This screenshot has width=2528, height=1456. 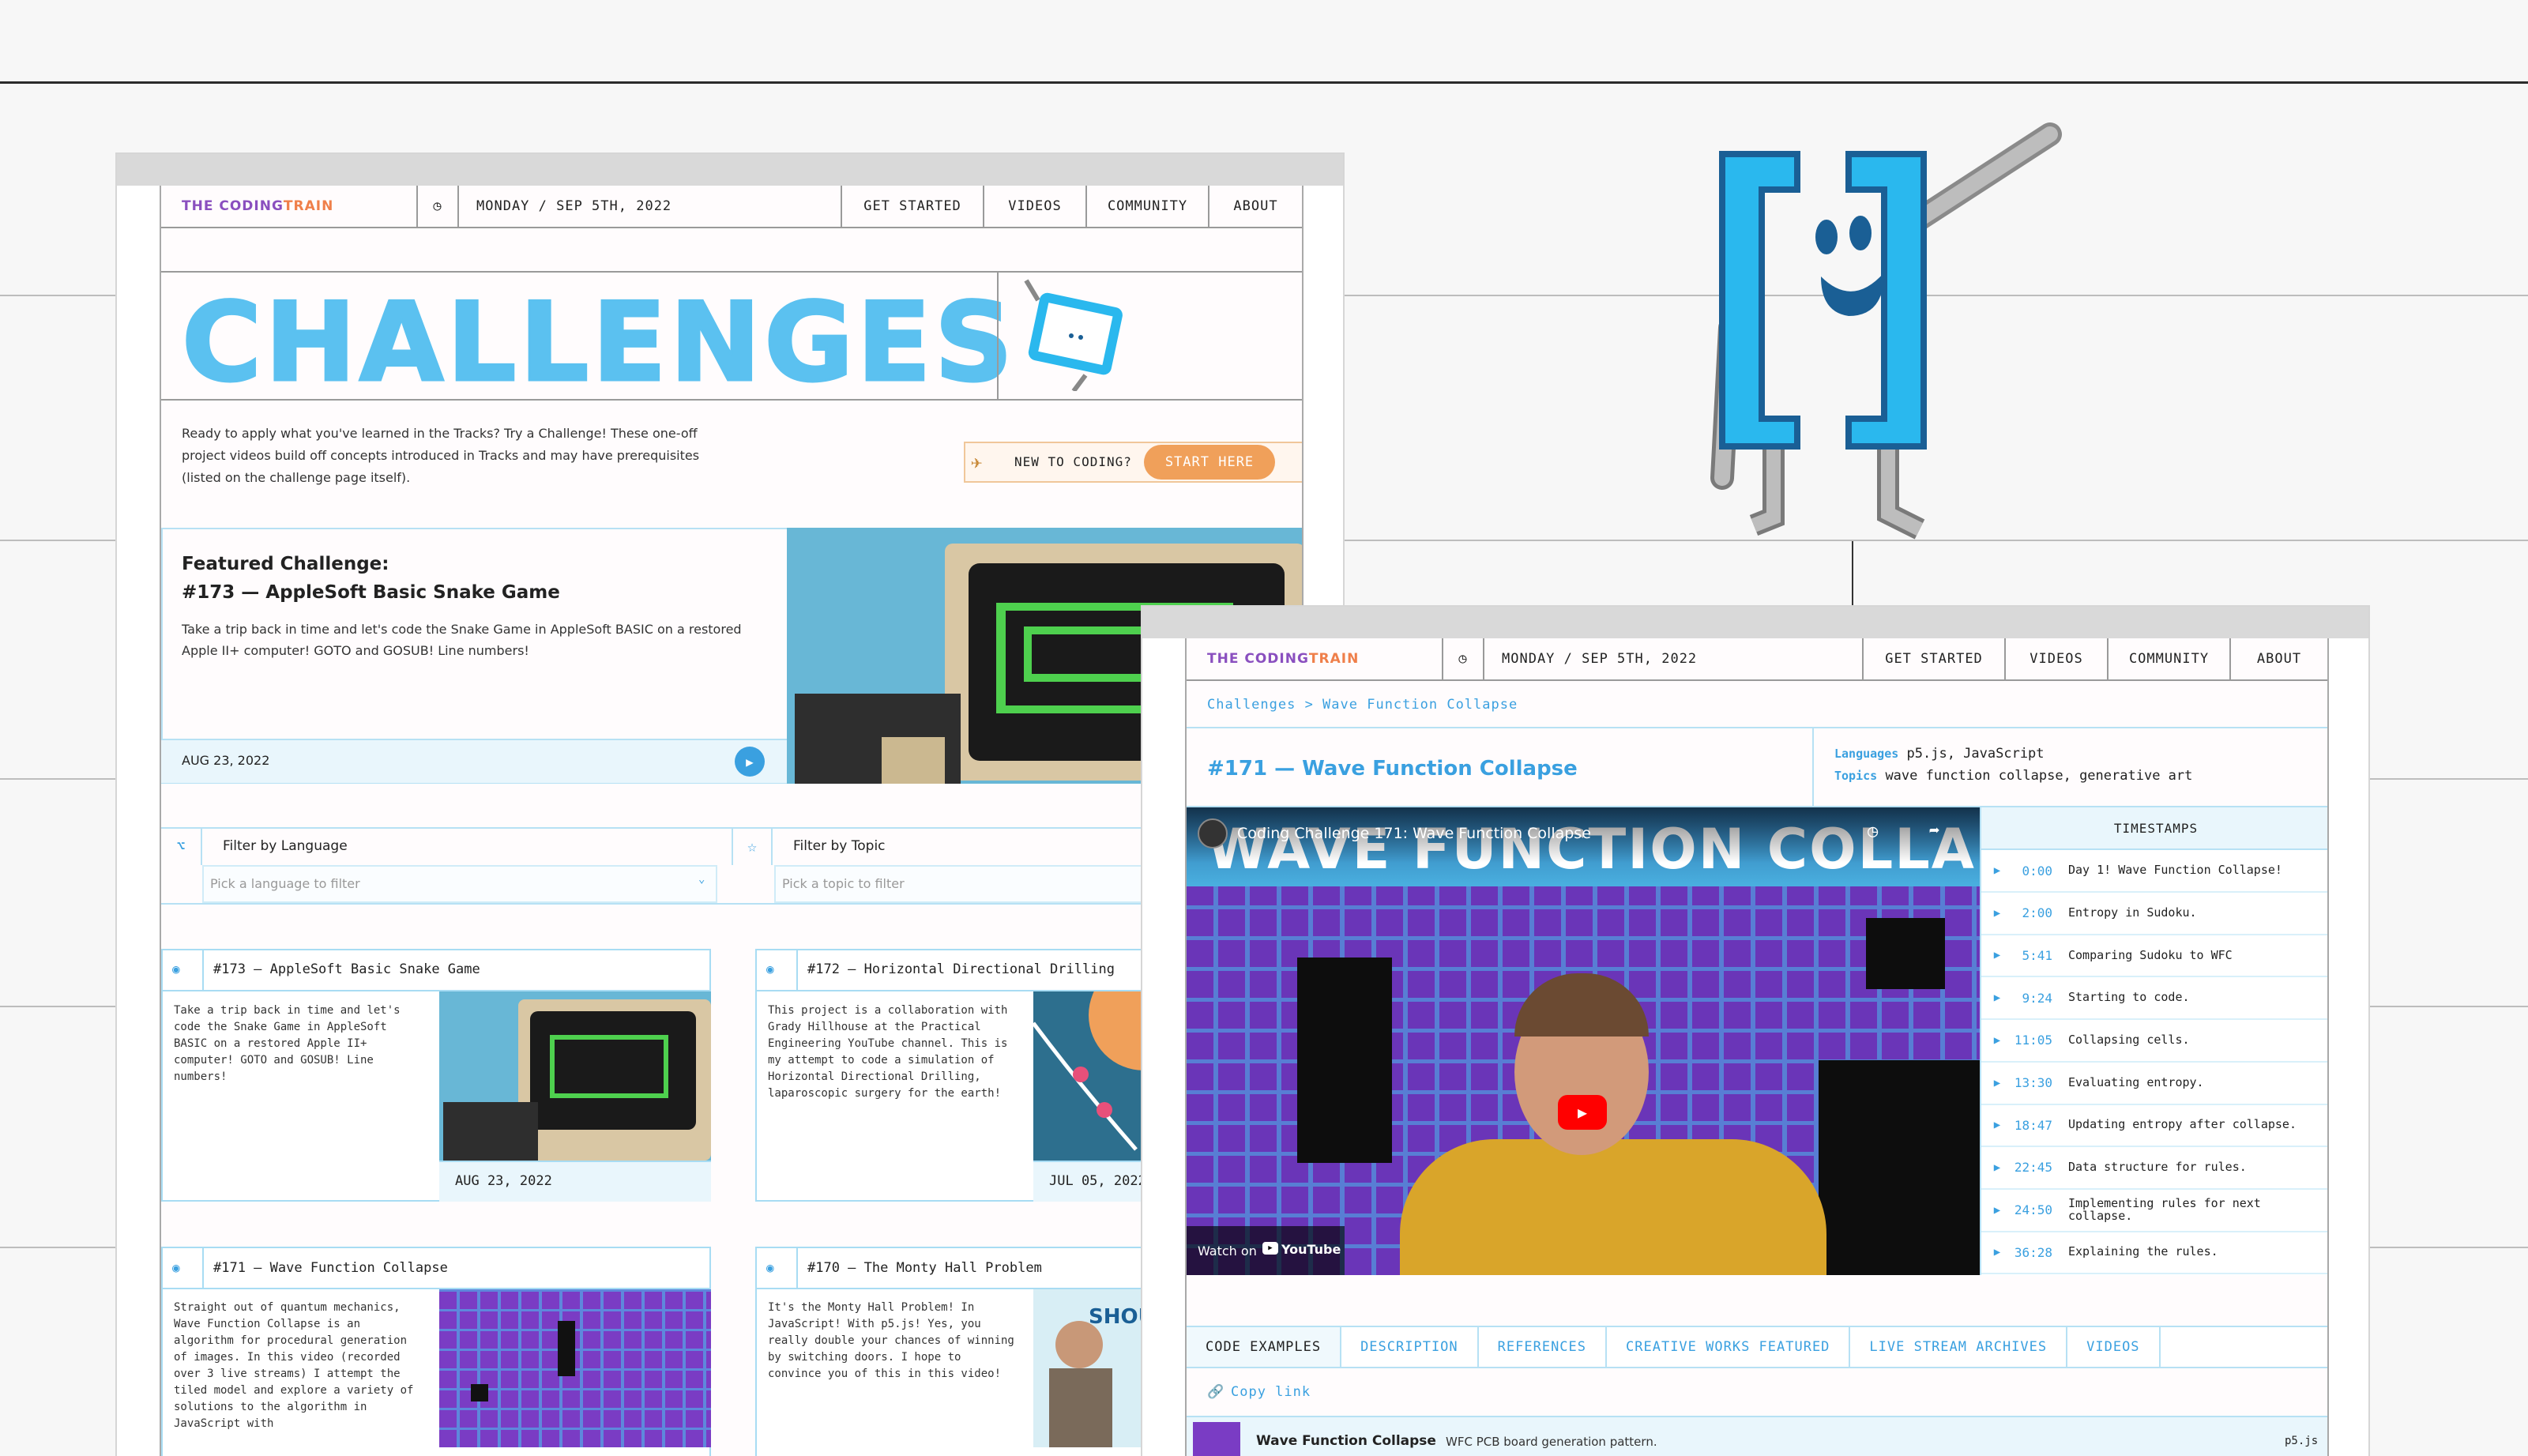 I want to click on timestamp-row: ▶ 22:45 Data structure for rules., so click(x=2154, y=1168).